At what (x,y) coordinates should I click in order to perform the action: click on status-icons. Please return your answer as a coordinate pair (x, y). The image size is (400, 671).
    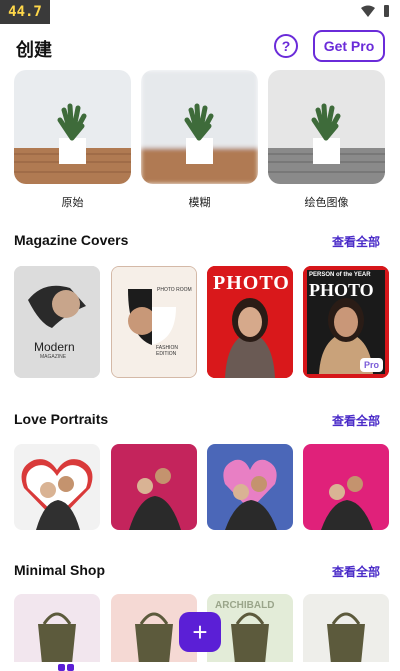
    Looking at the image, I should click on (375, 11).